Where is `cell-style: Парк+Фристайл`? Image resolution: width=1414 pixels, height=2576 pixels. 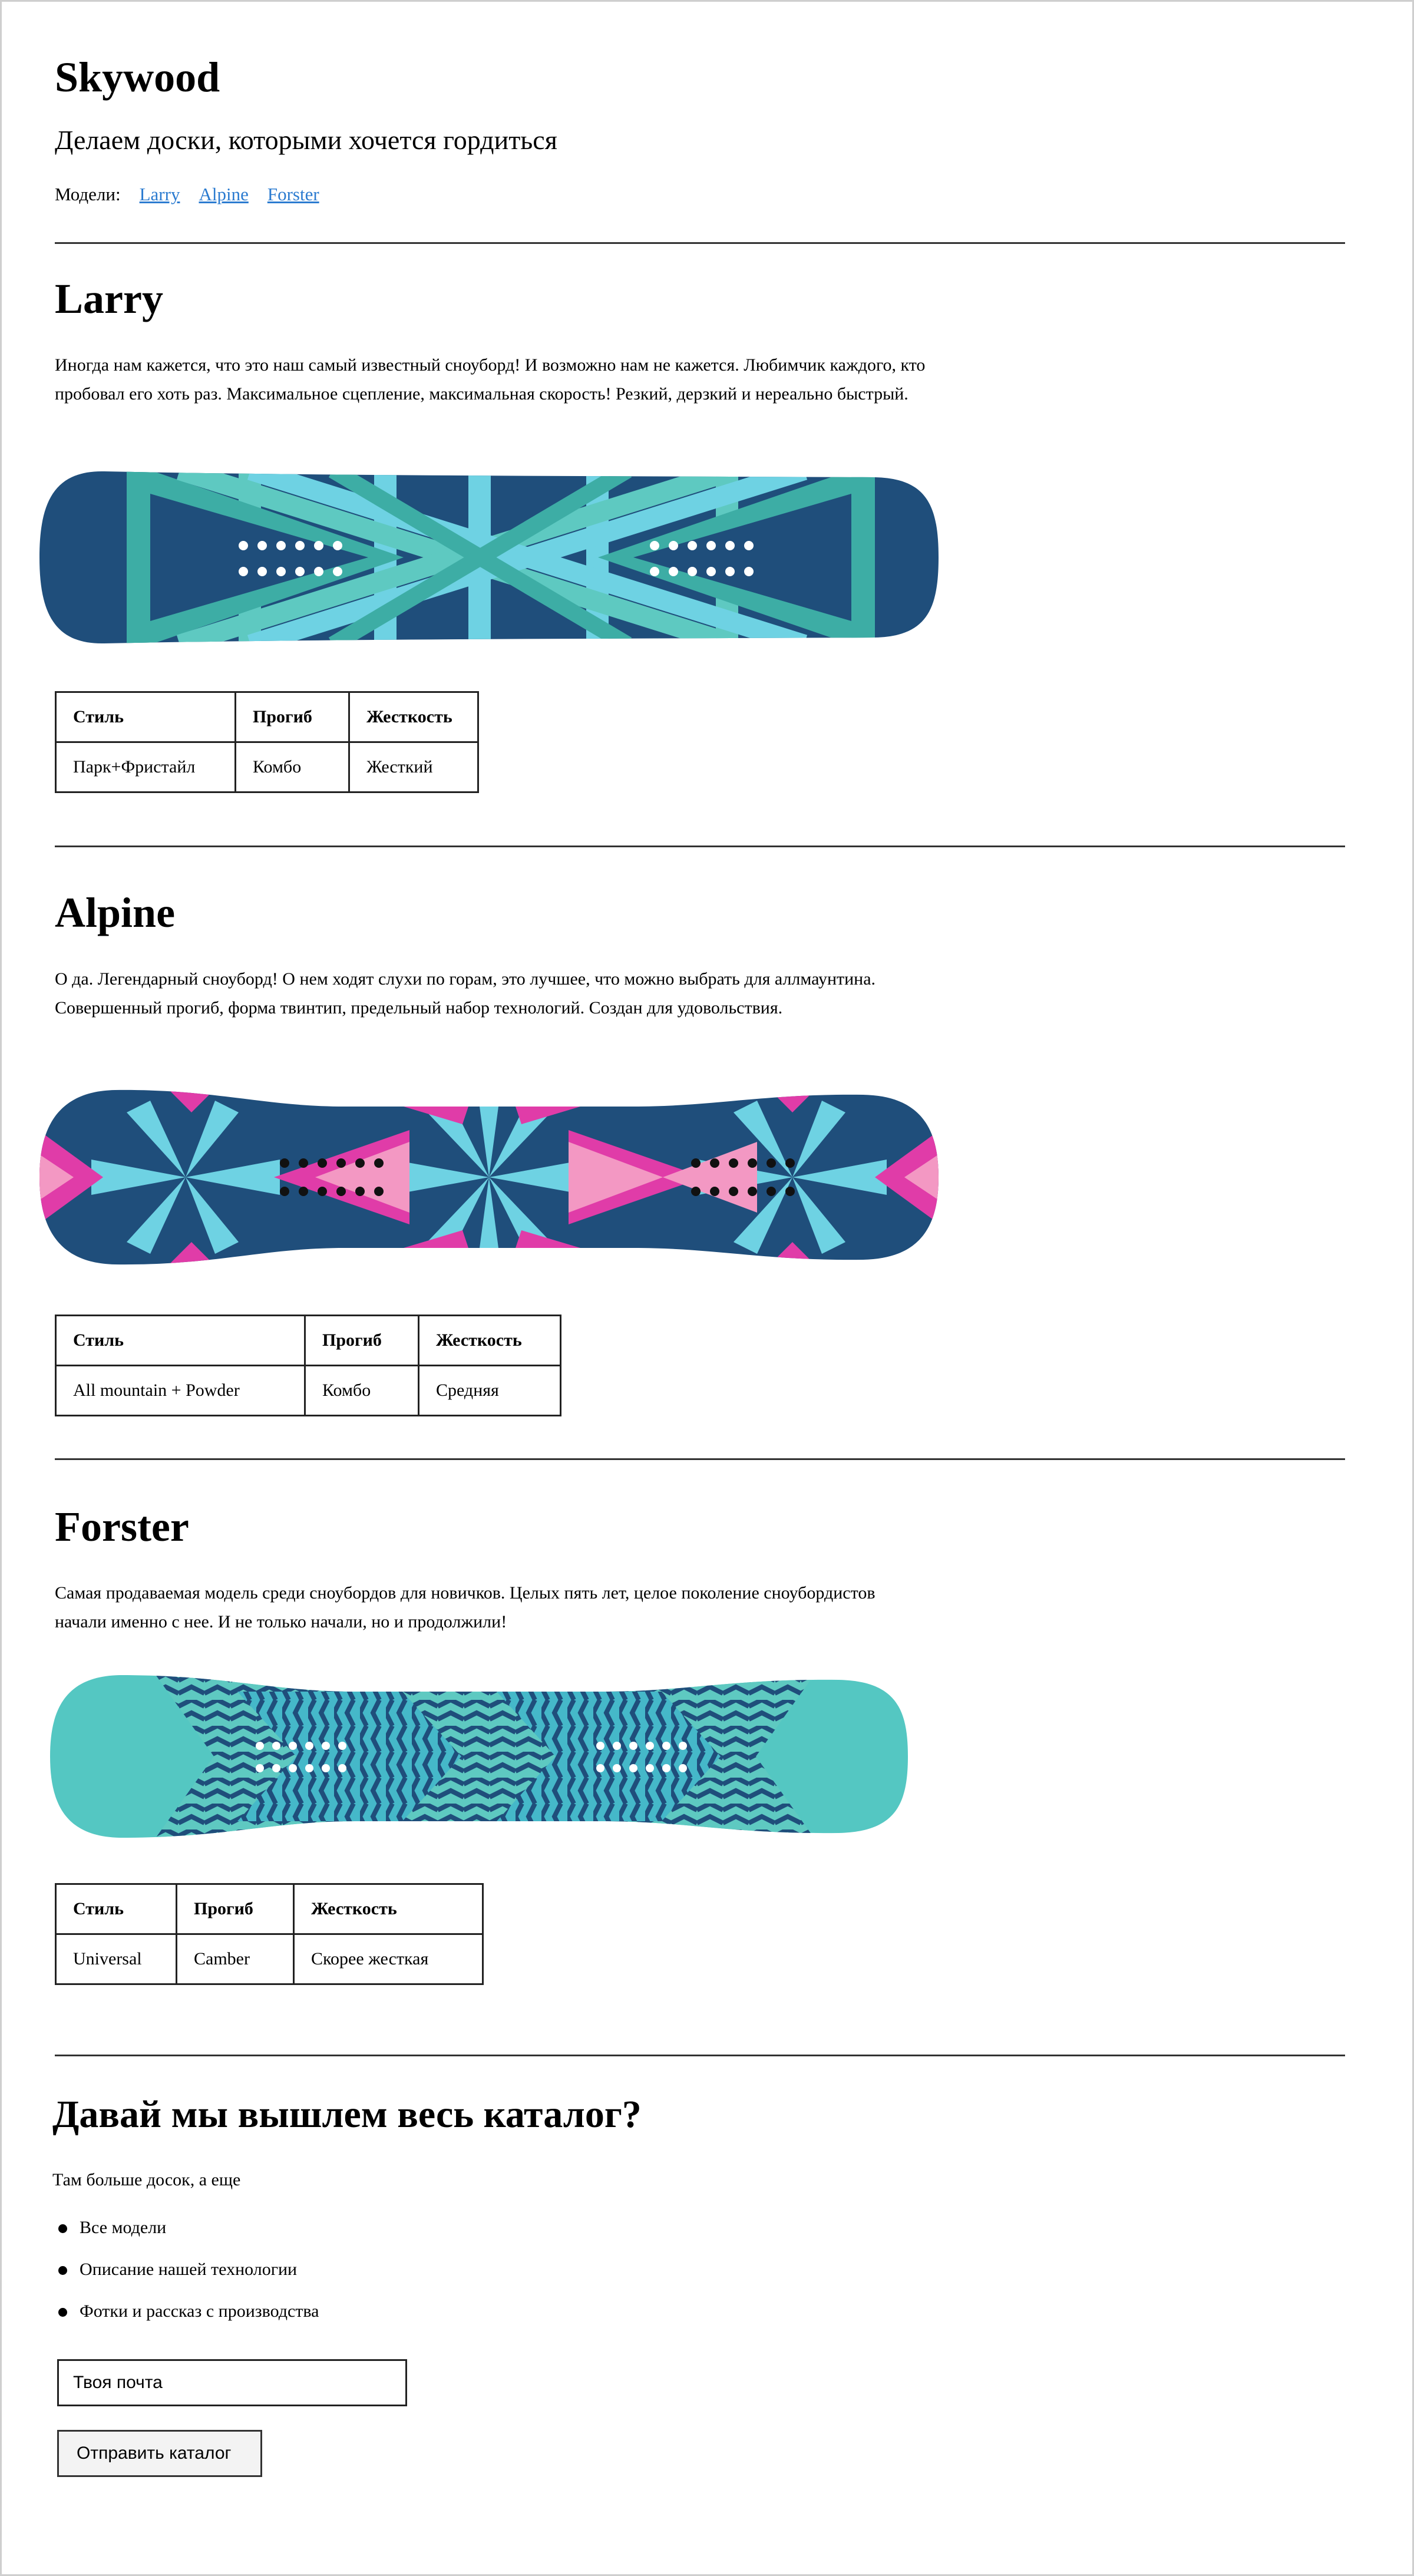 cell-style: Парк+Фристайл is located at coordinates (145, 767).